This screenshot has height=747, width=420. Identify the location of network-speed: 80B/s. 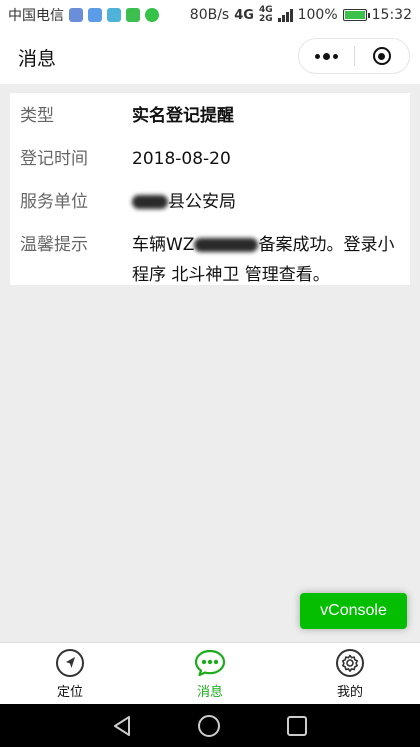
(209, 15).